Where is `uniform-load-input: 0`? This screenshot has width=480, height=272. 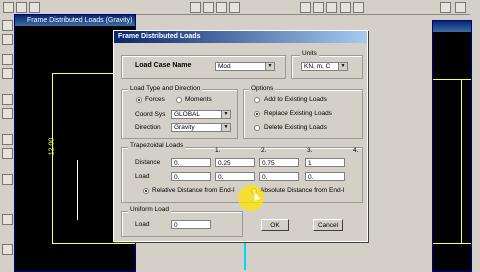 uniform-load-input: 0 is located at coordinates (191, 224).